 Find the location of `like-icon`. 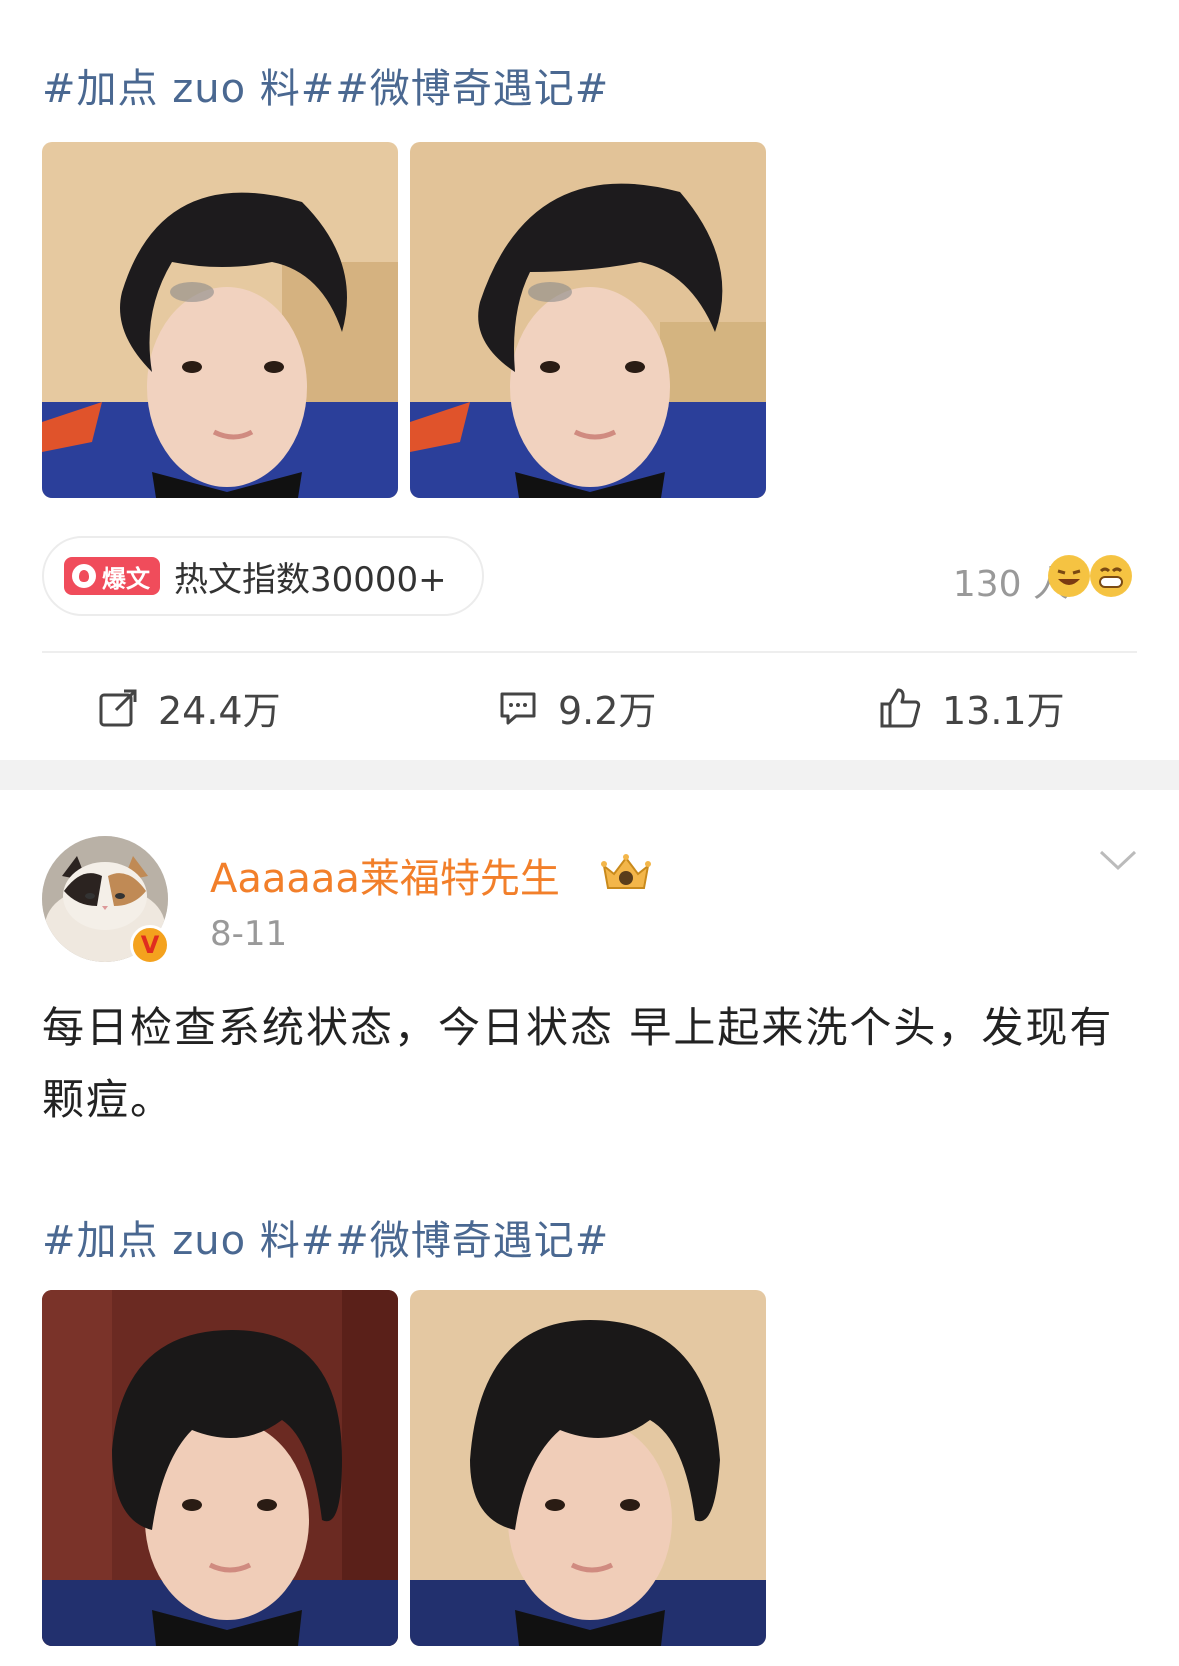

like-icon is located at coordinates (900, 707).